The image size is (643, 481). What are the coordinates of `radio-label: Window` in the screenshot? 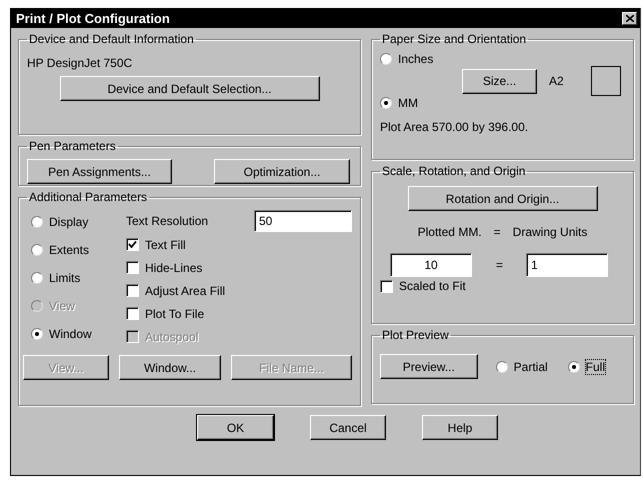 It's located at (70, 334).